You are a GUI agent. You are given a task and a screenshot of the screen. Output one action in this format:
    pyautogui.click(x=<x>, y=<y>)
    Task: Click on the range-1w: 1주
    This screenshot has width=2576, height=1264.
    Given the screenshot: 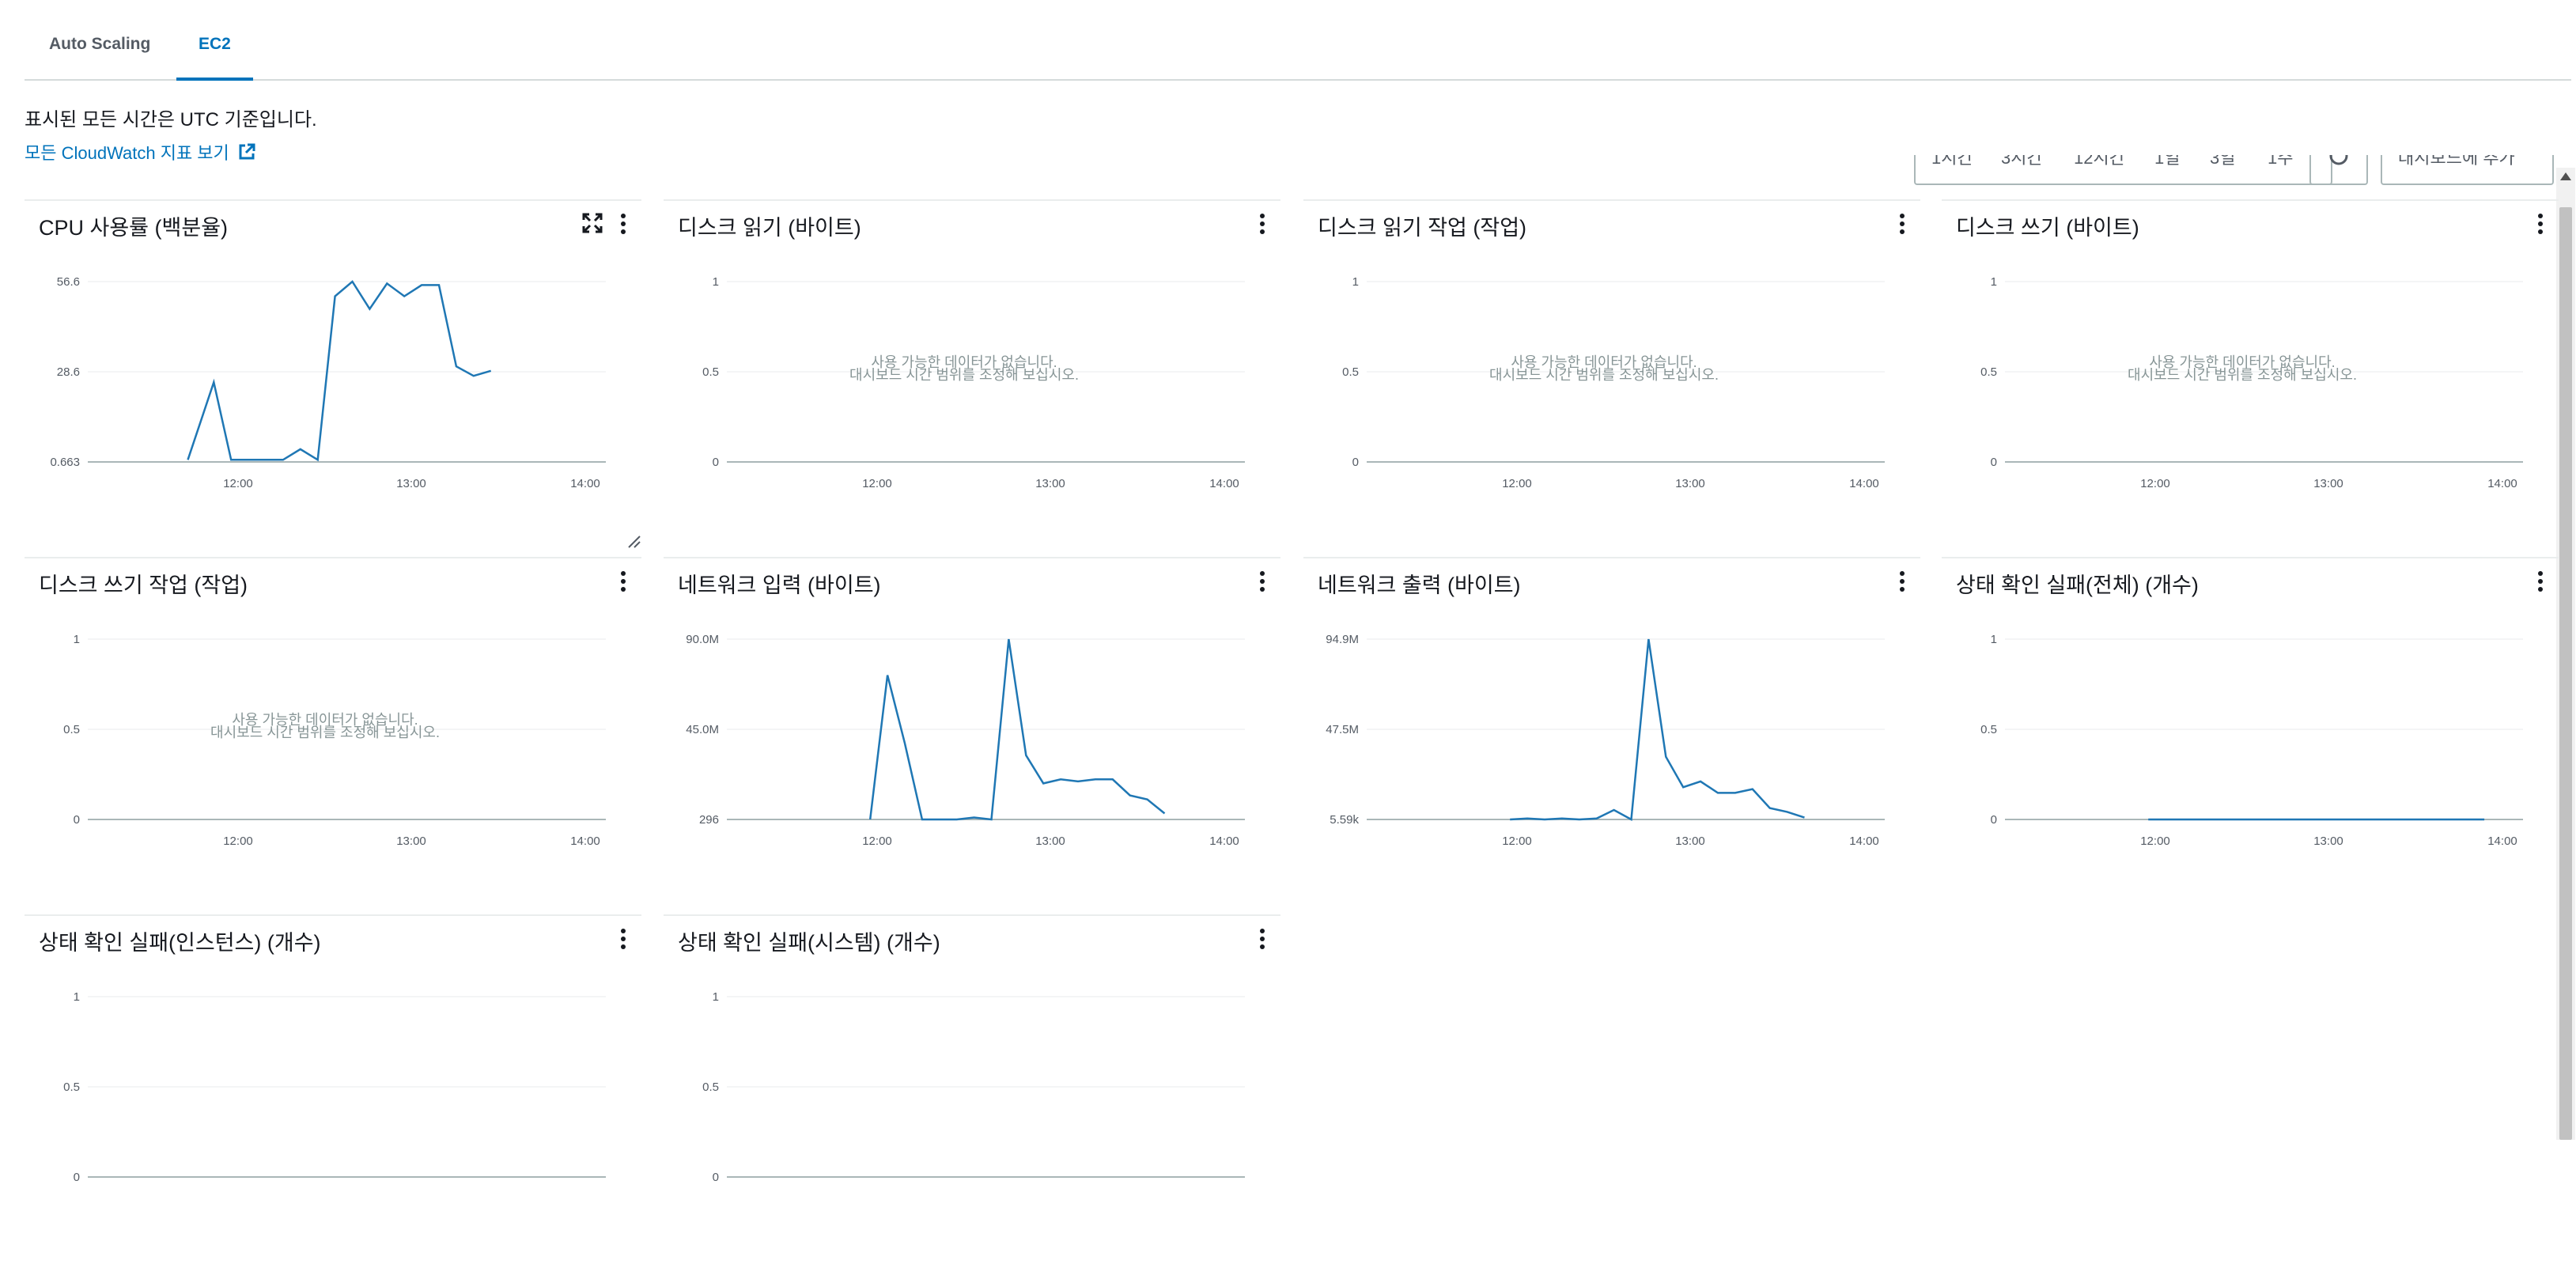 What is the action you would take?
    pyautogui.click(x=2280, y=162)
    